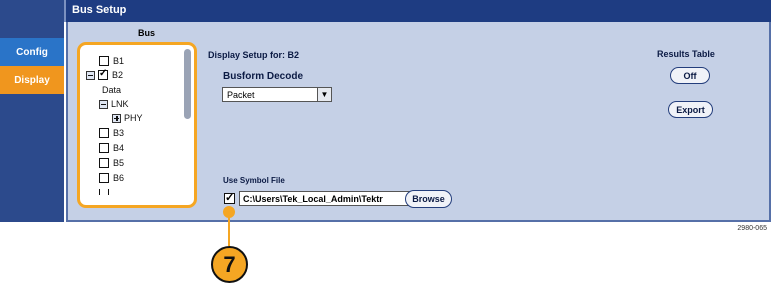 The height and width of the screenshot is (294, 771). I want to click on bus-b6-checkbox, so click(104, 178).